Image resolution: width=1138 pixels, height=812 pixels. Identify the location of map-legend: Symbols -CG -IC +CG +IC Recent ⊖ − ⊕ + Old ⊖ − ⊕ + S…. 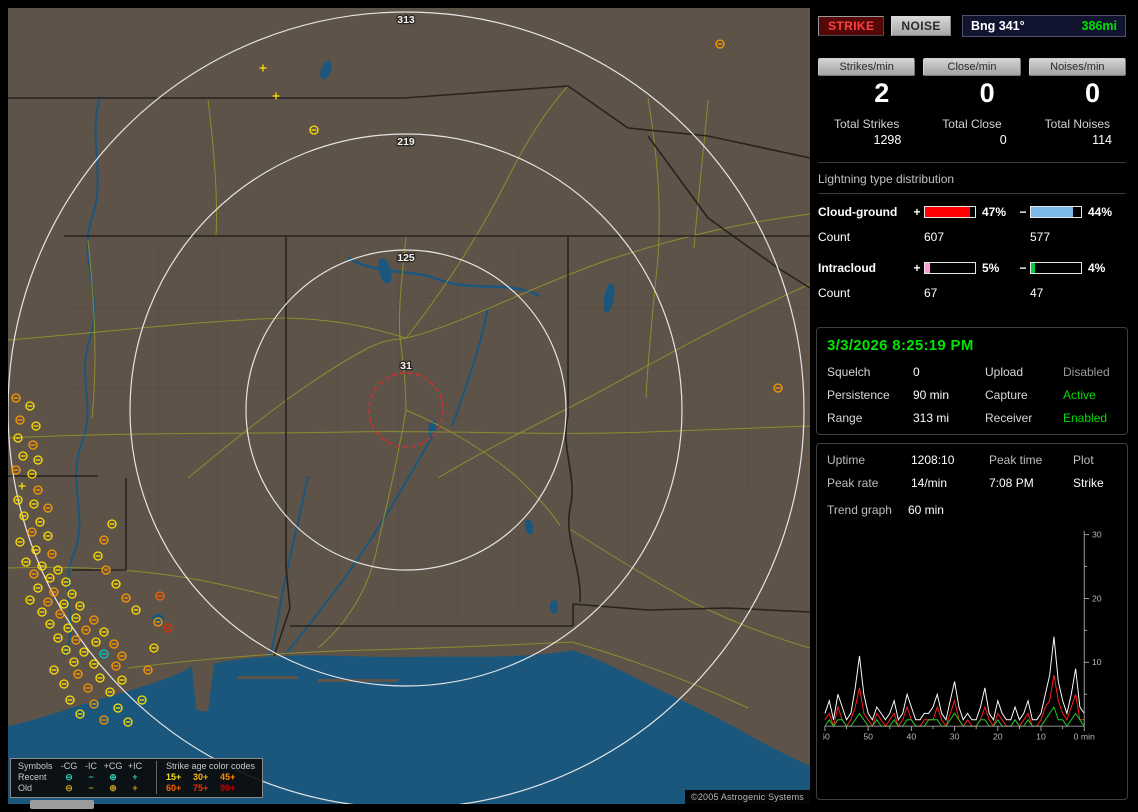
(137, 778).